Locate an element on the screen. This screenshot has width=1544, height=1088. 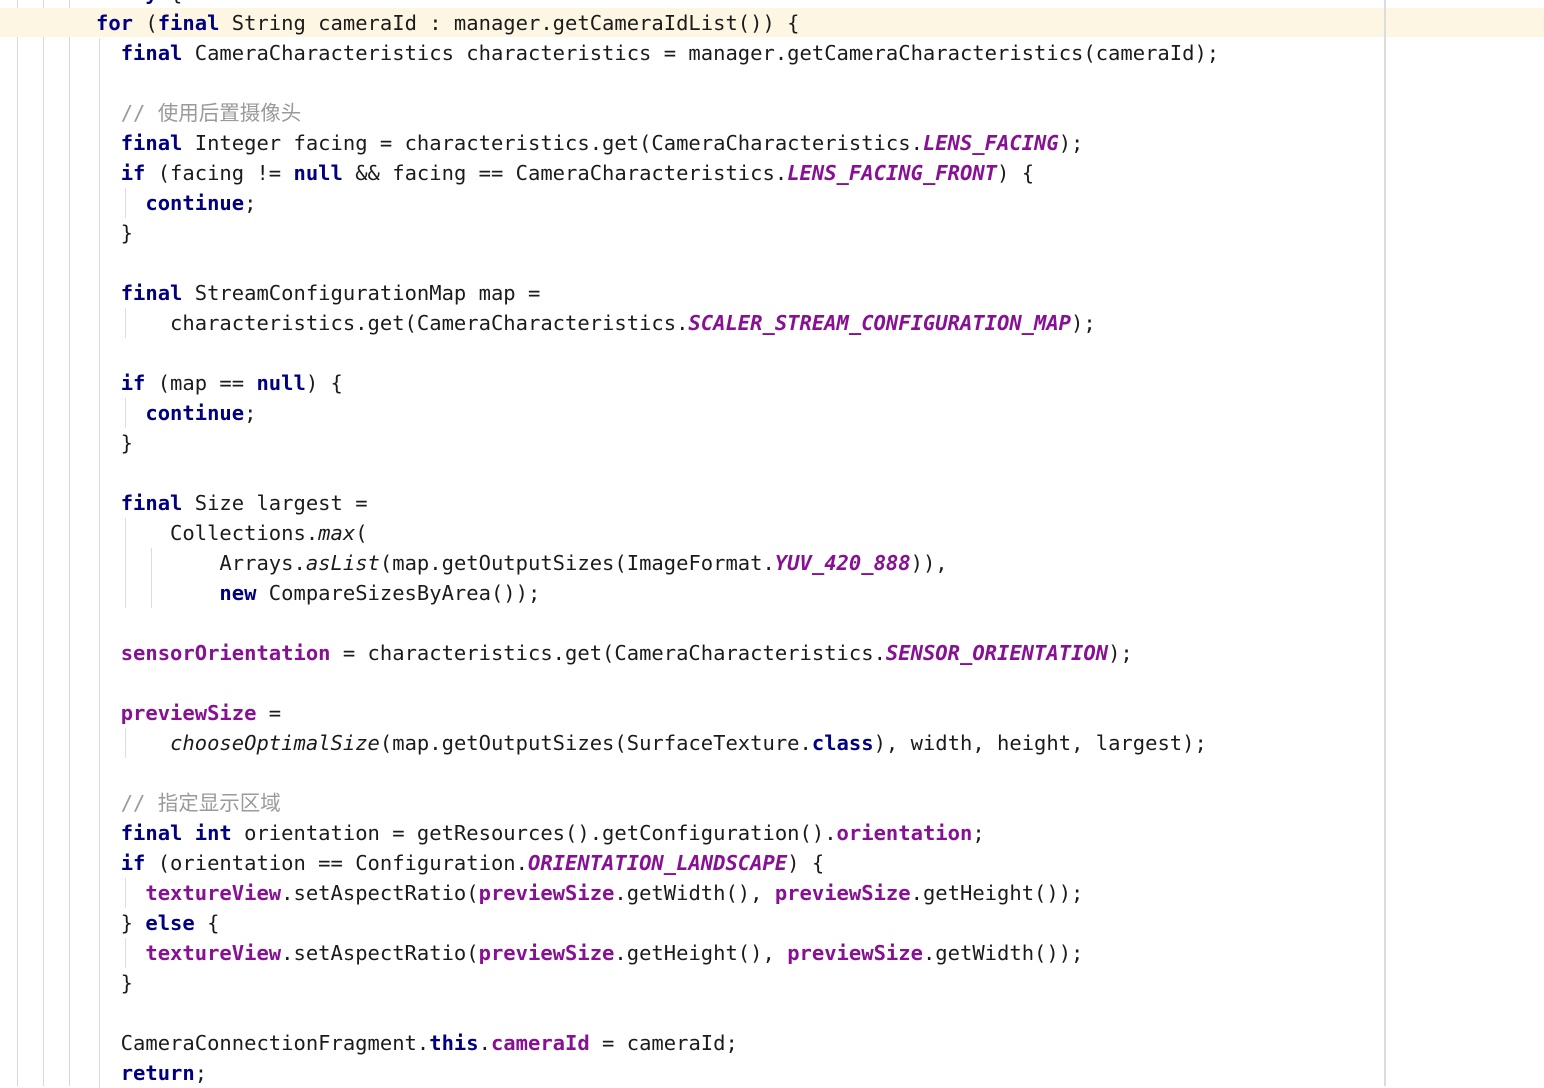
code-line: // 使用后置摄像头 is located at coordinates (772, 113).